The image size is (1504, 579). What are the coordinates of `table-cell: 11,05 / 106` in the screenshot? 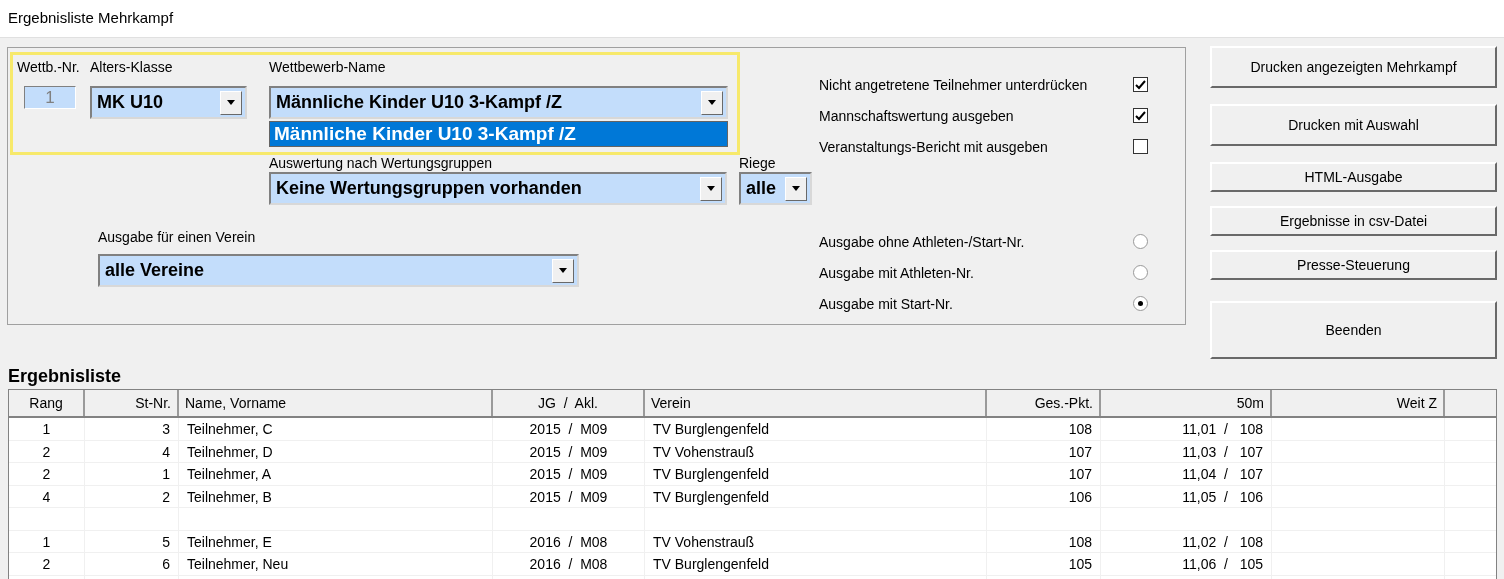 It's located at (1186, 496).